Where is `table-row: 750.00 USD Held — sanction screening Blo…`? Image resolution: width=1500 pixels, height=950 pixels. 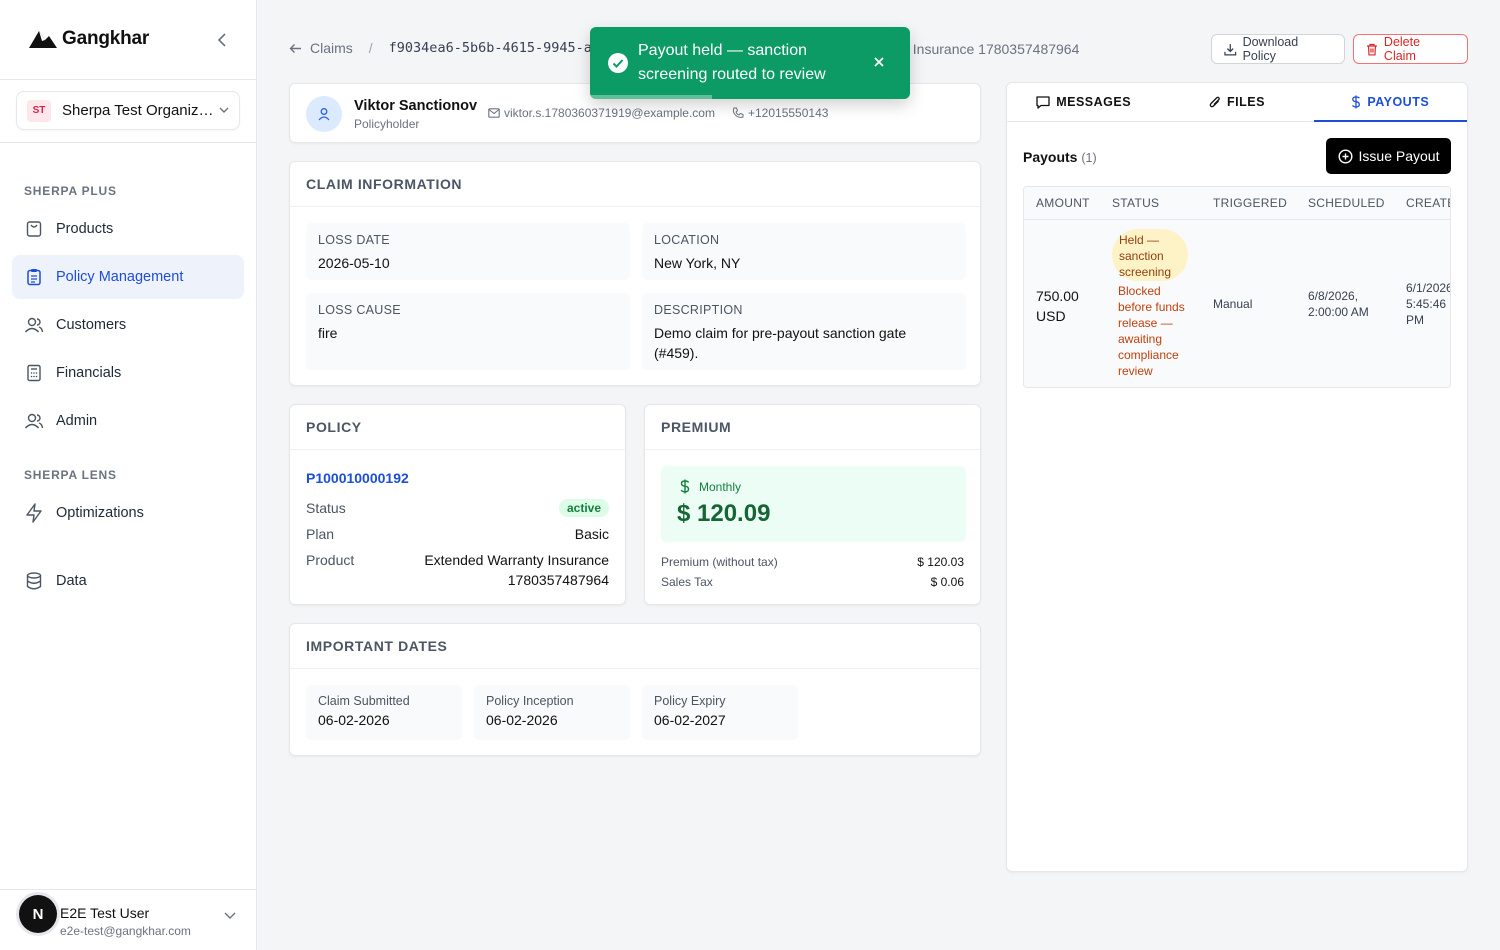 table-row: 750.00 USD Held — sanction screening Blo… is located at coordinates (1237, 303).